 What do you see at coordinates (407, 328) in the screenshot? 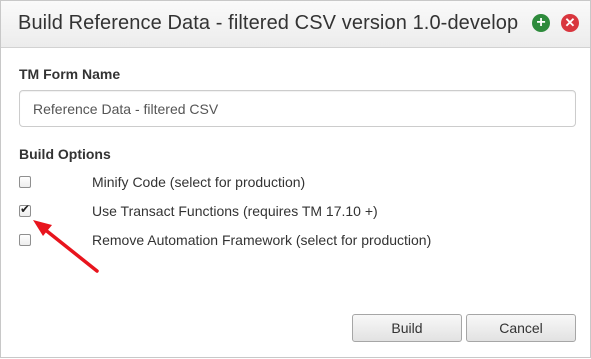
I see `build-button: Build` at bounding box center [407, 328].